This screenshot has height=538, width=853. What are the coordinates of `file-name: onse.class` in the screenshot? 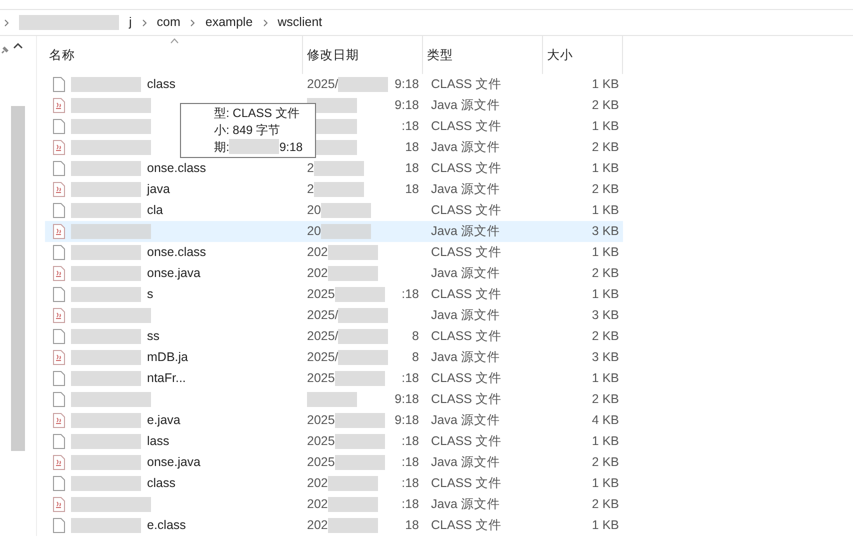 It's located at (176, 253).